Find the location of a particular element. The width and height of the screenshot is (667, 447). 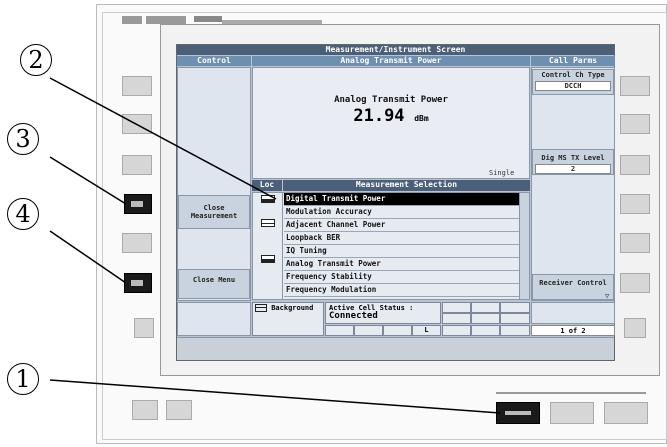

callout-1: 1 is located at coordinates (23, 379).